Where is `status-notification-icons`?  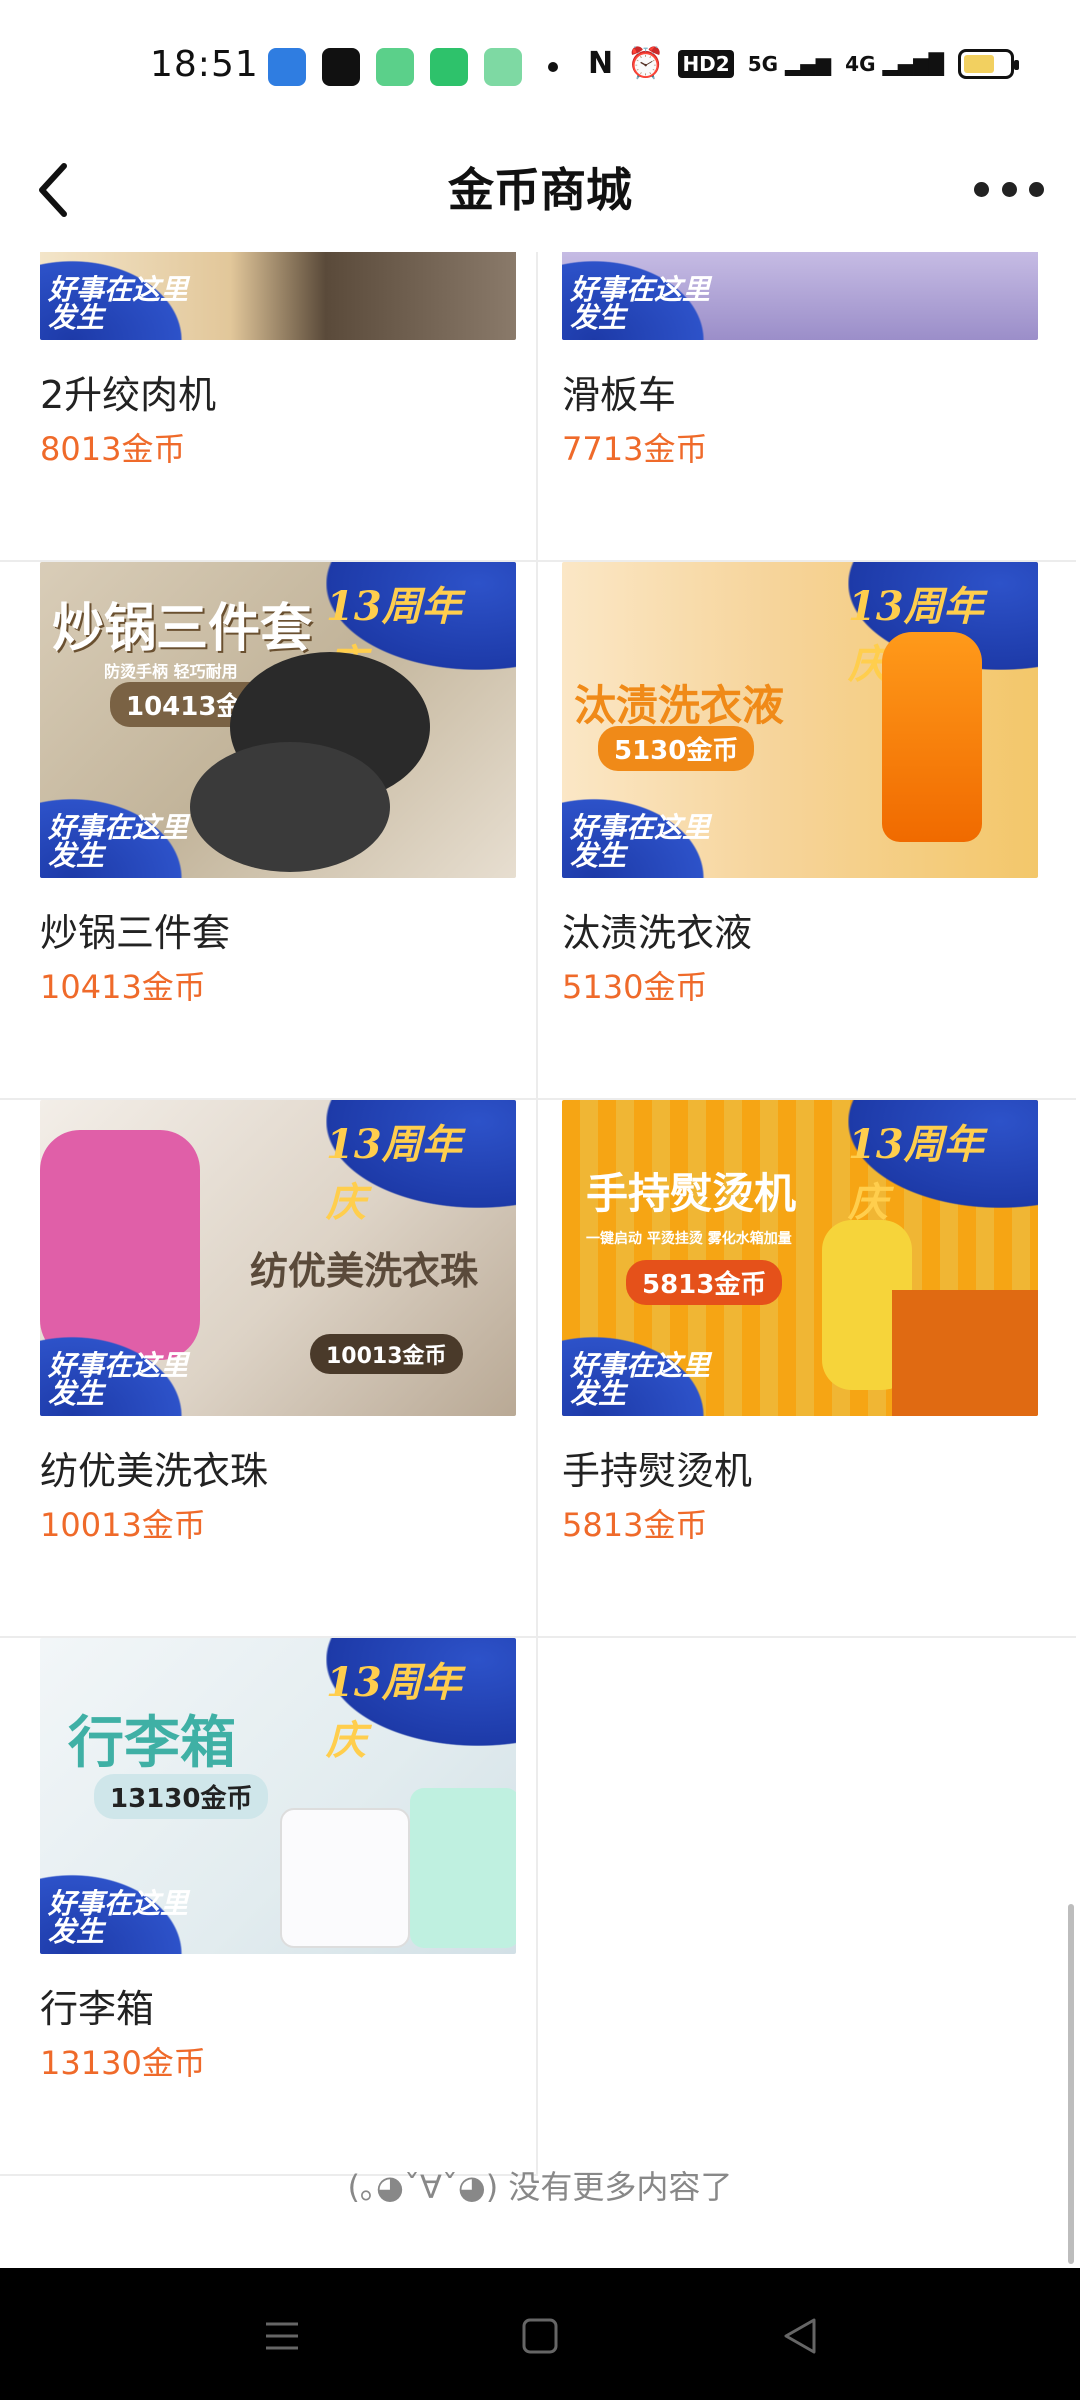
status-notification-icons is located at coordinates (413, 67).